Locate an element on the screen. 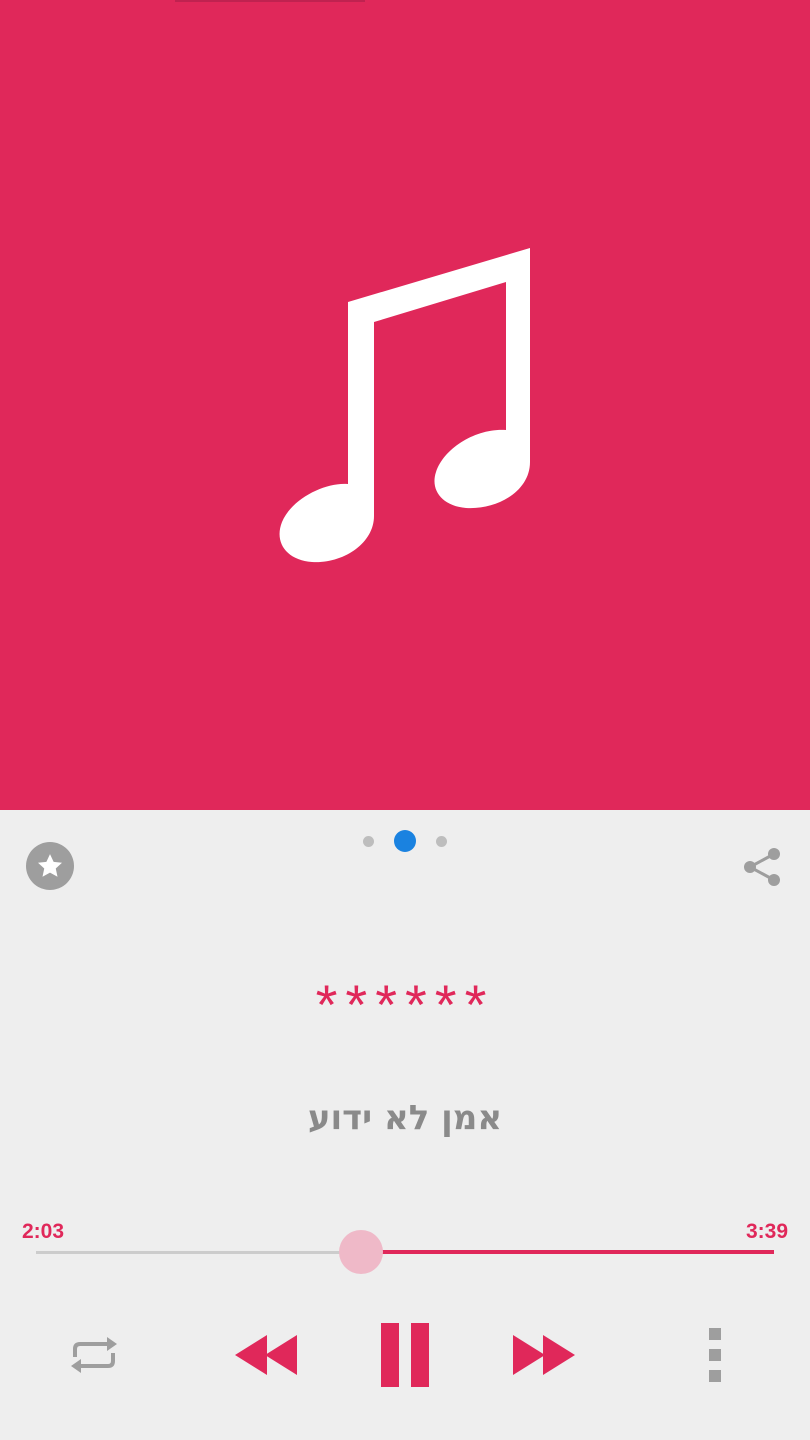 This screenshot has width=810, height=1440. page-indicator is located at coordinates (405, 841).